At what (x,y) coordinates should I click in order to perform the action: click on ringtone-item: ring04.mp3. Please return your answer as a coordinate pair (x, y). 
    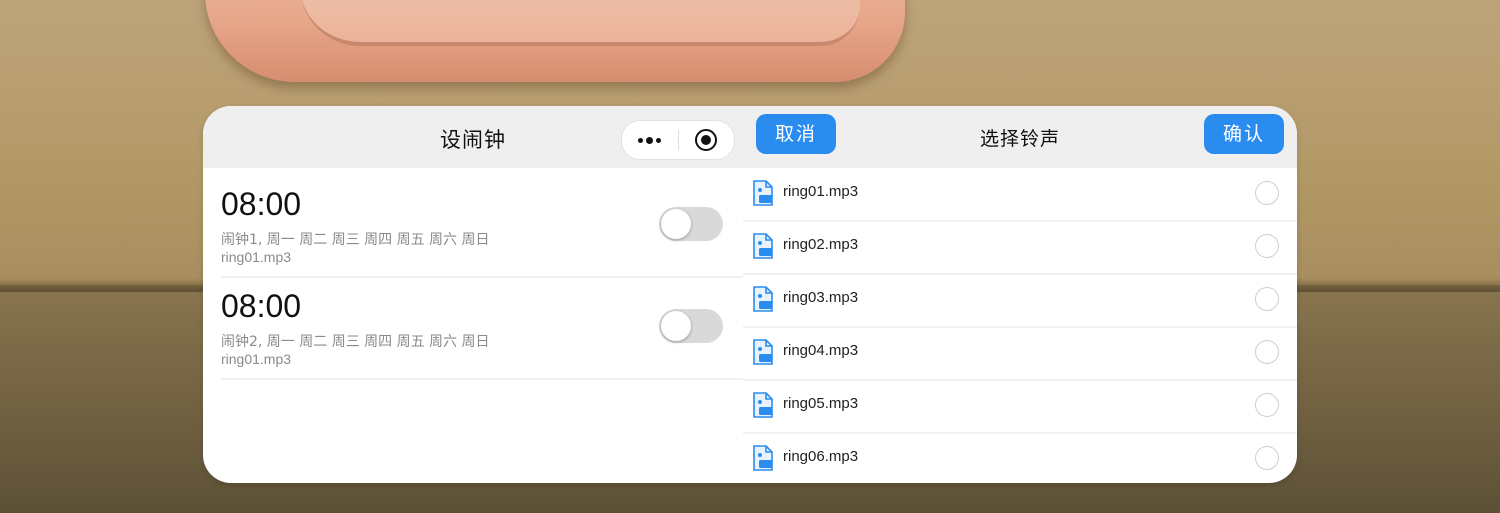
    Looking at the image, I should click on (1020, 354).